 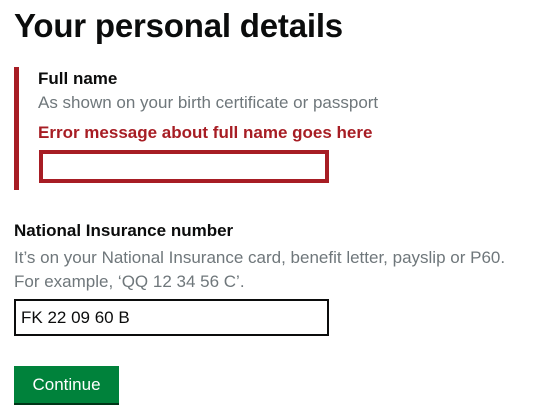 What do you see at coordinates (129, 281) in the screenshot?
I see `ni-number-hint-line-2: For example, ‘QQ 12 34 56 C’.` at bounding box center [129, 281].